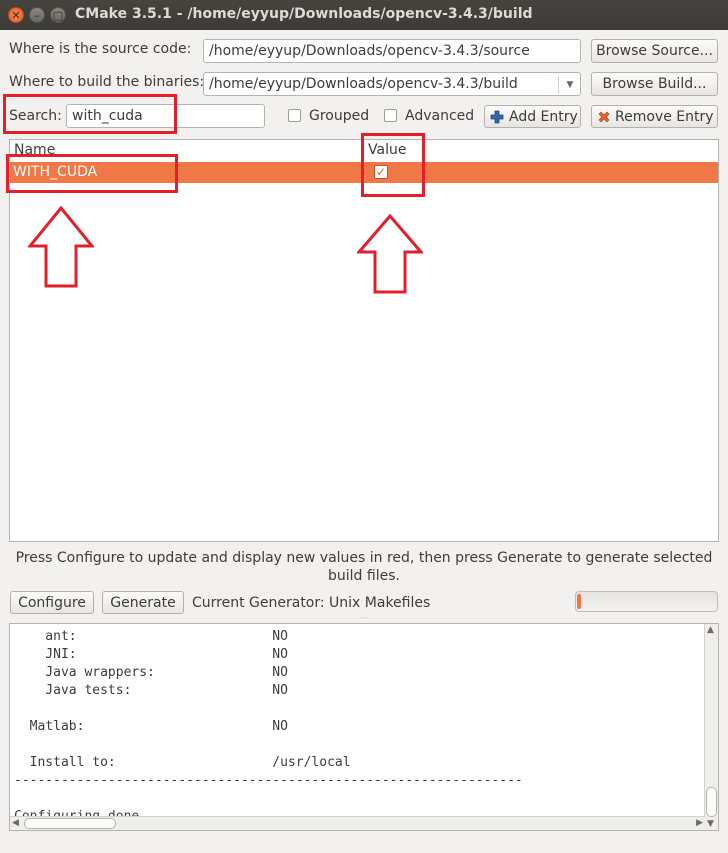  I want to click on output-horizontal-scrollbar: ◀ ▶, so click(357, 823).